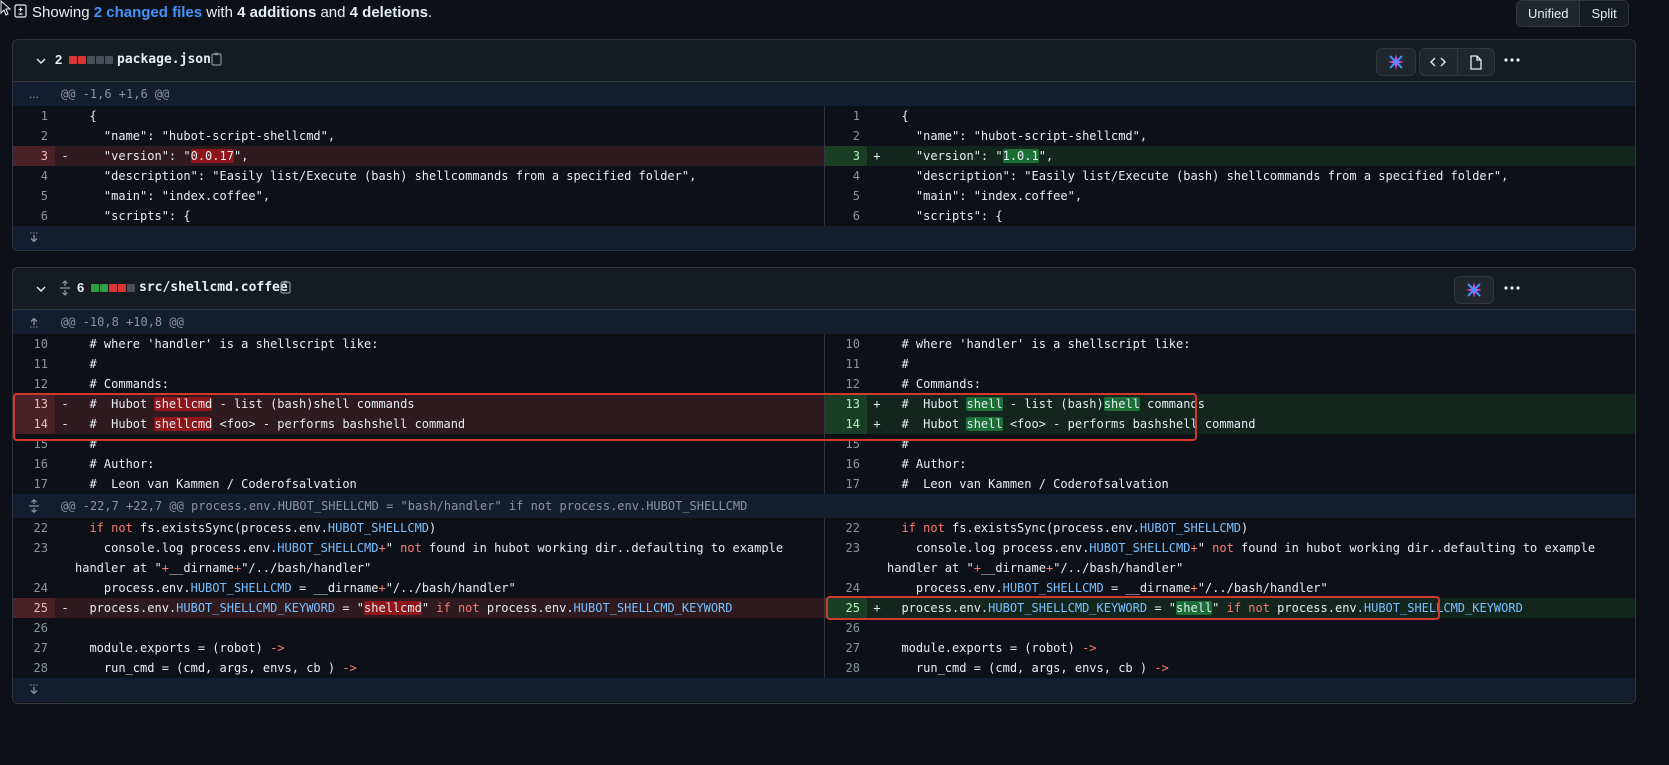  Describe the element at coordinates (34, 608) in the screenshot. I see `line-number: 25` at that location.